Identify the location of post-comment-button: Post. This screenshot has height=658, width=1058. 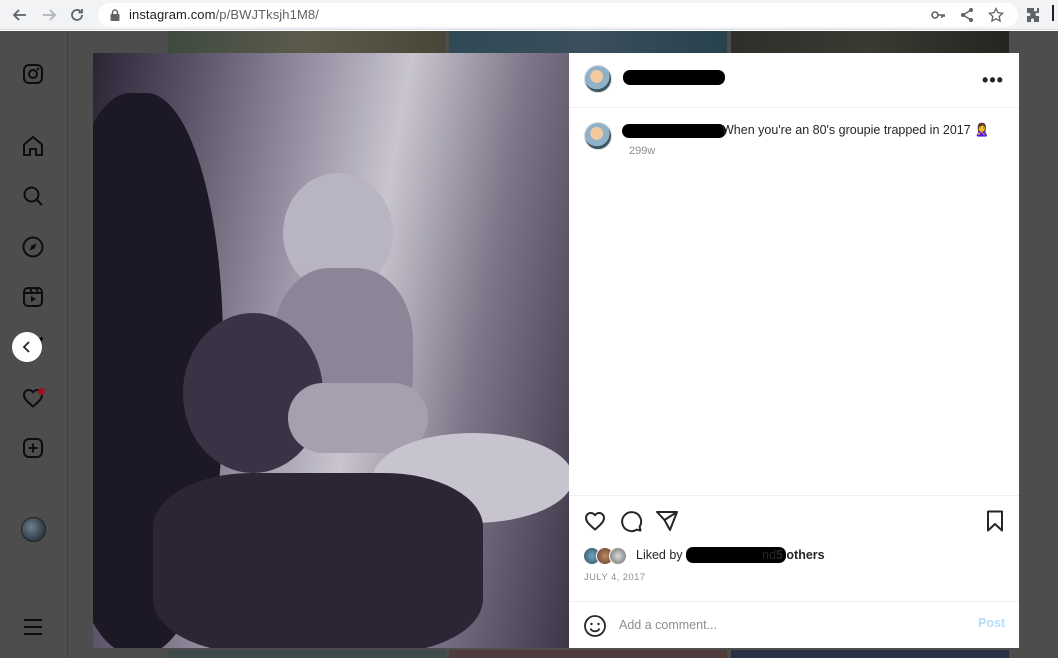
(991, 623).